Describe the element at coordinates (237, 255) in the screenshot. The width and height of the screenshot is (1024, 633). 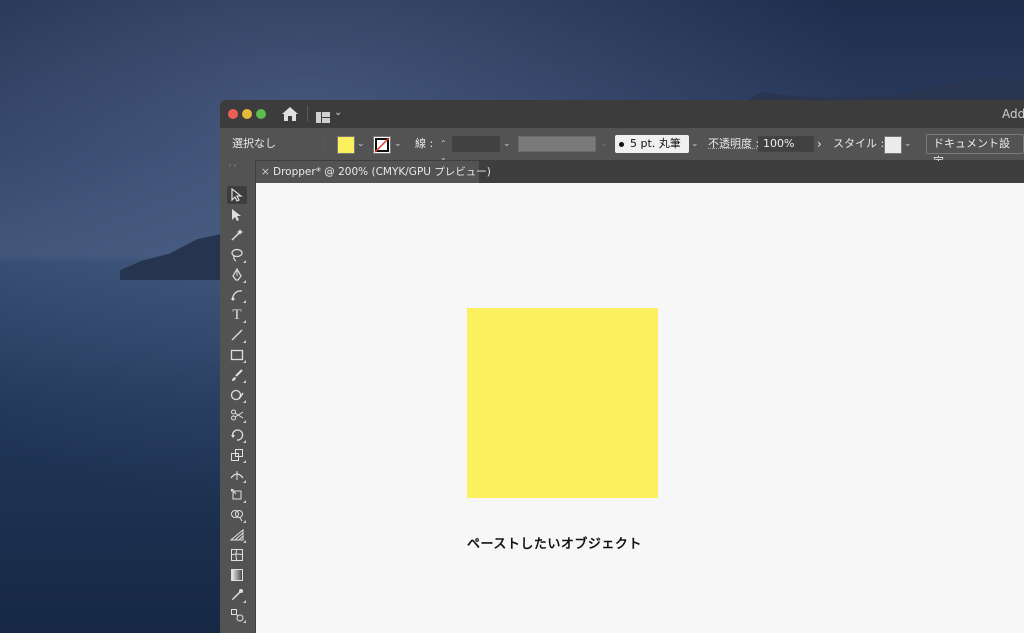
I see `lasso-tool-icon` at that location.